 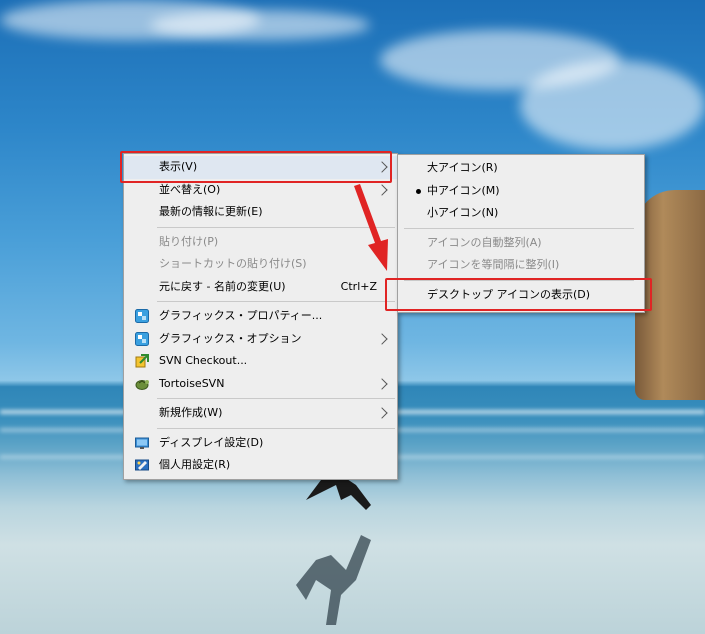 What do you see at coordinates (142, 384) in the screenshot?
I see `tortoise-svn-icon` at bounding box center [142, 384].